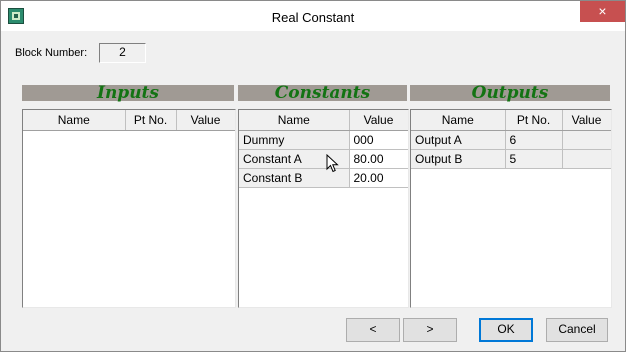 The height and width of the screenshot is (352, 626). Describe the element at coordinates (378, 140) in the screenshot. I see `constant-value-cell: 000` at that location.